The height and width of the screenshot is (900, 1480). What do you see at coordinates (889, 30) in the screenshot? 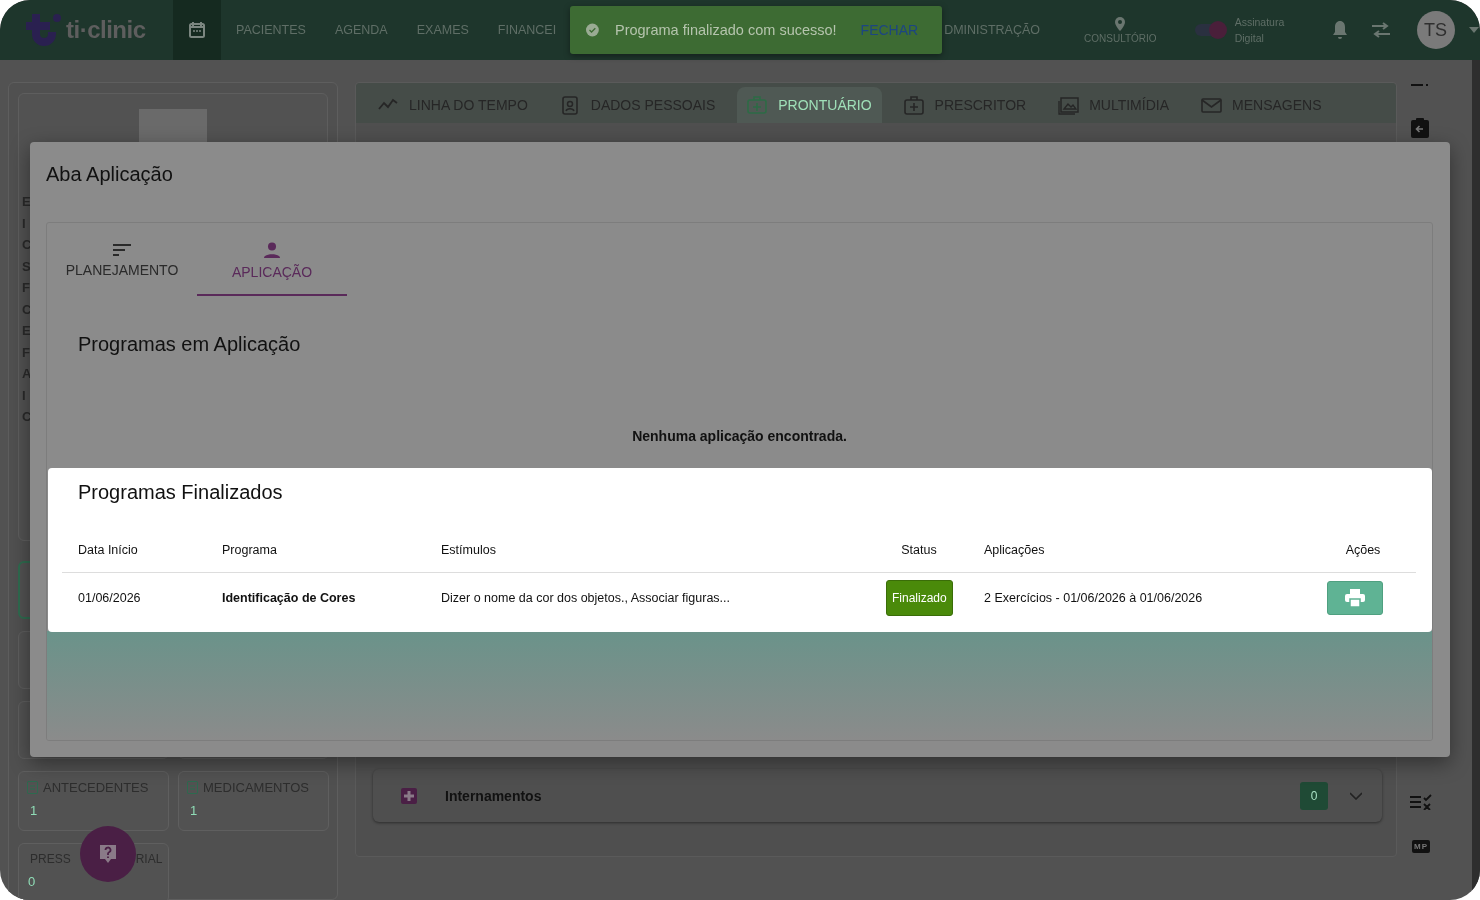
I see `close-button: FECHAR` at bounding box center [889, 30].